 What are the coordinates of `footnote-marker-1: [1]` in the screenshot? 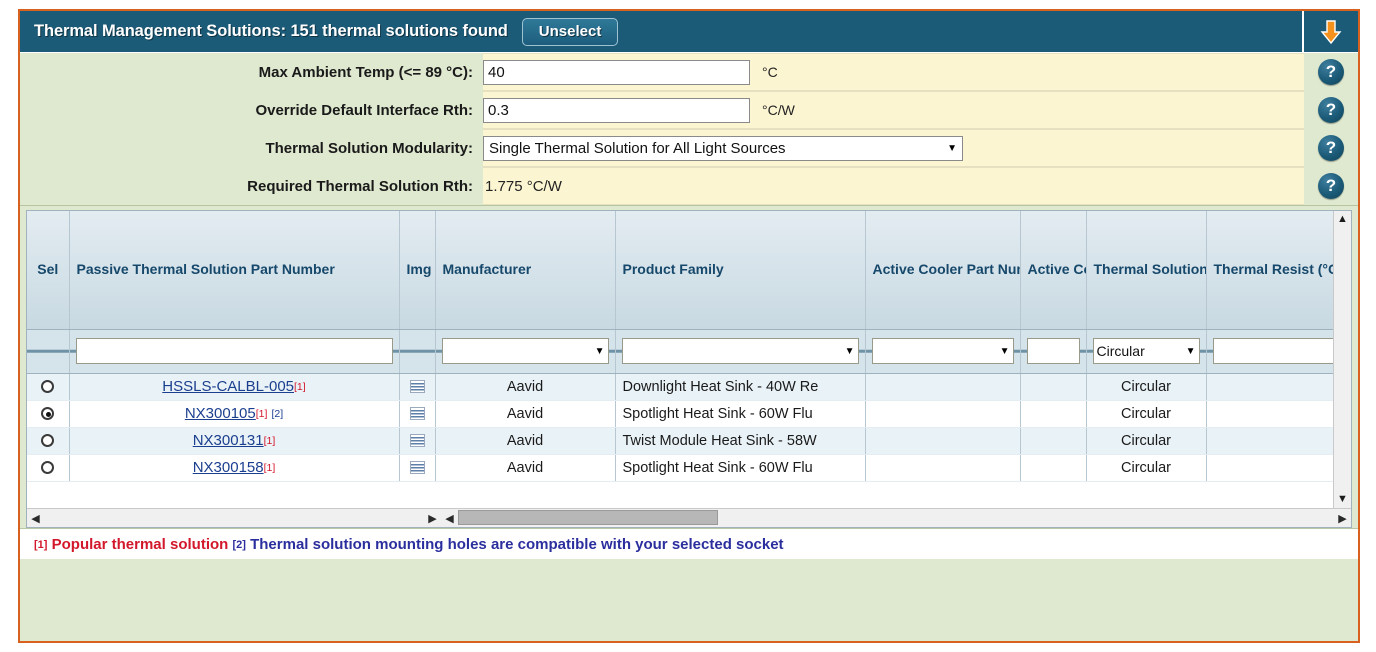 It's located at (41, 545).